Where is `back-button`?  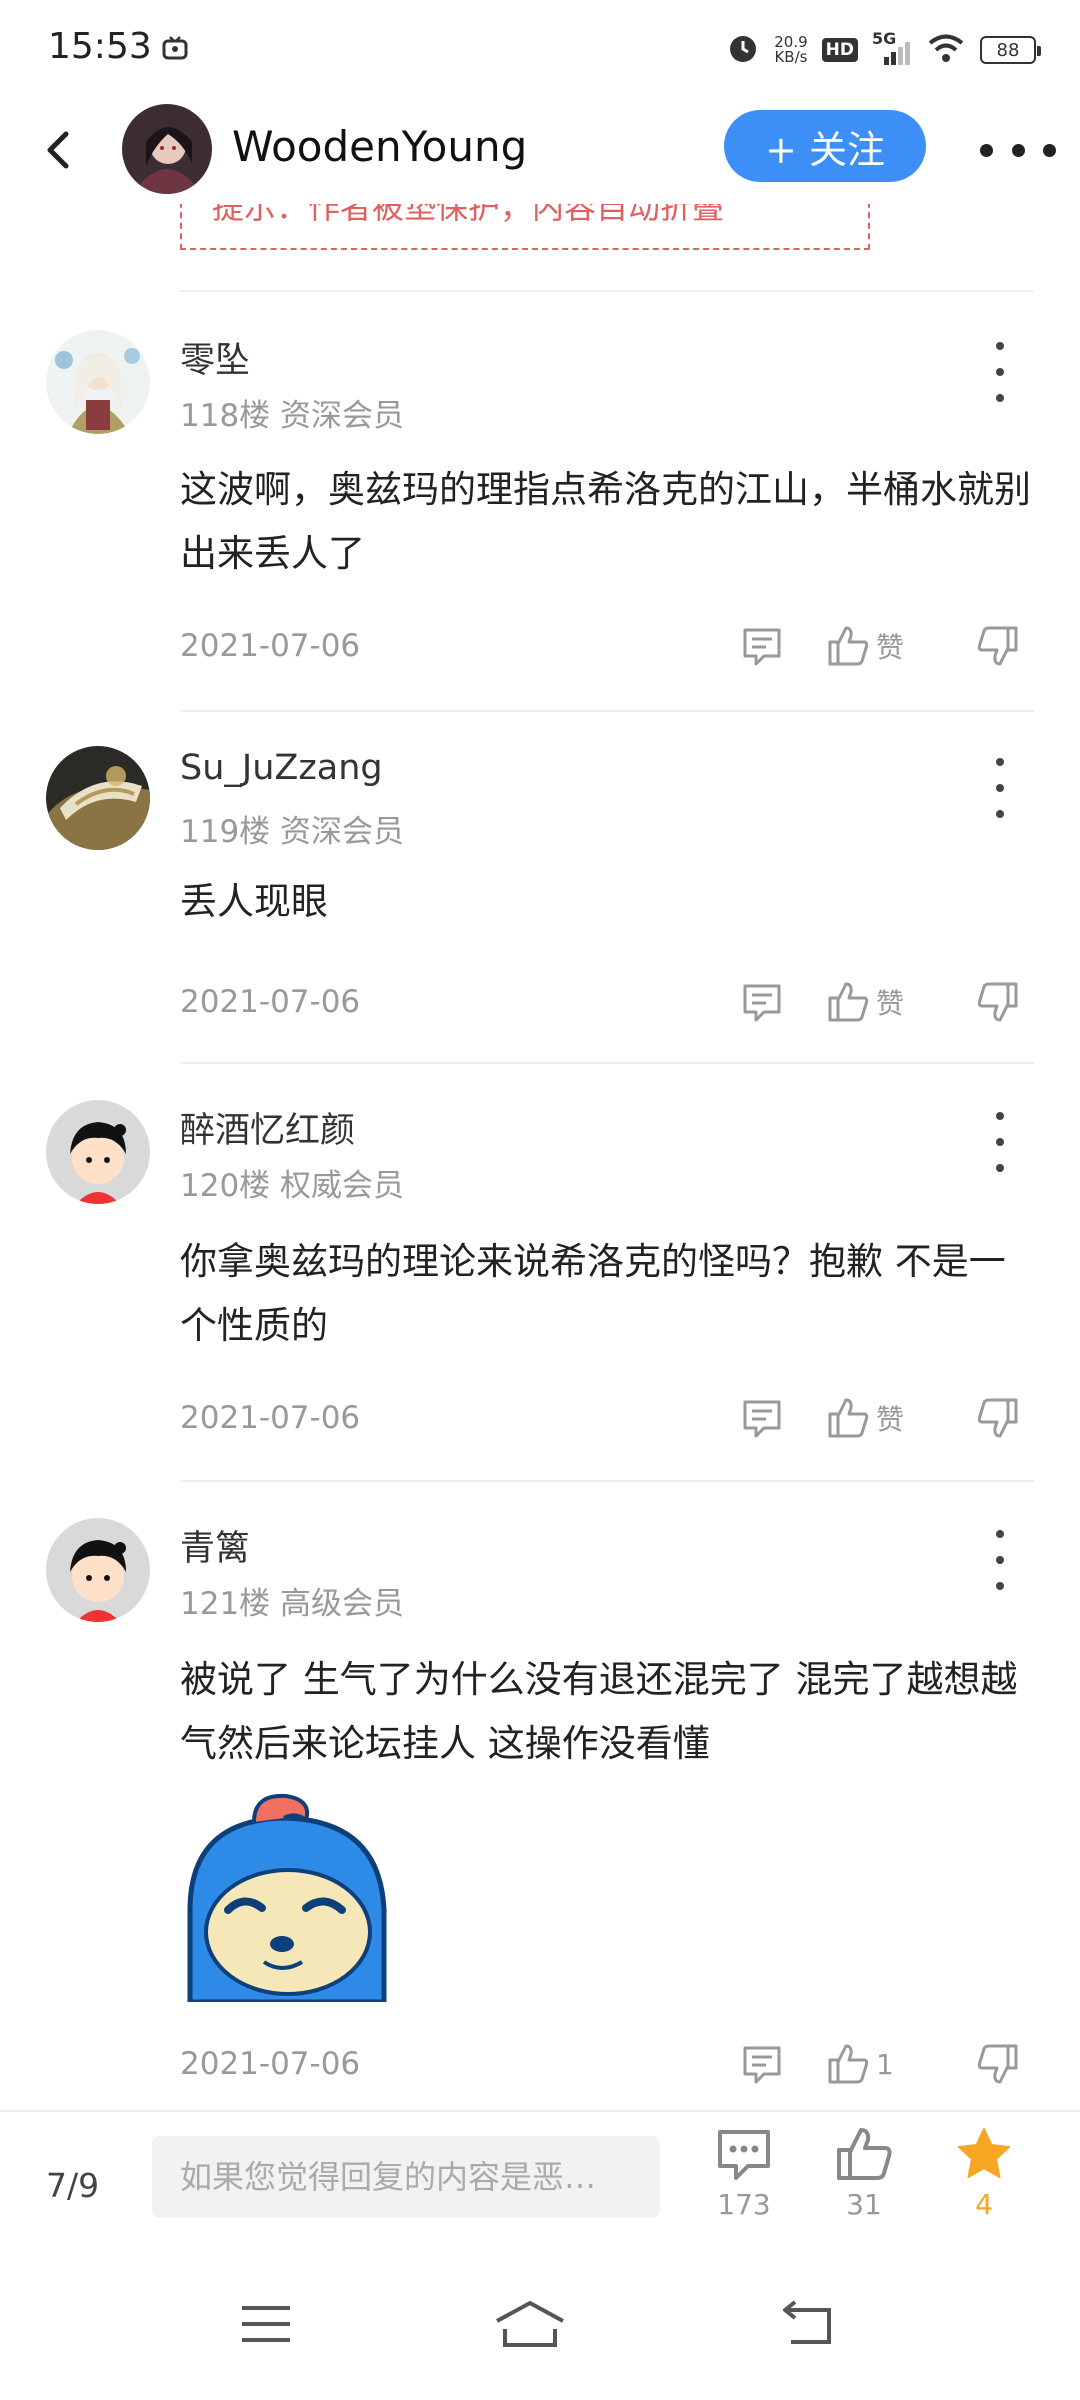
back-button is located at coordinates (60, 150).